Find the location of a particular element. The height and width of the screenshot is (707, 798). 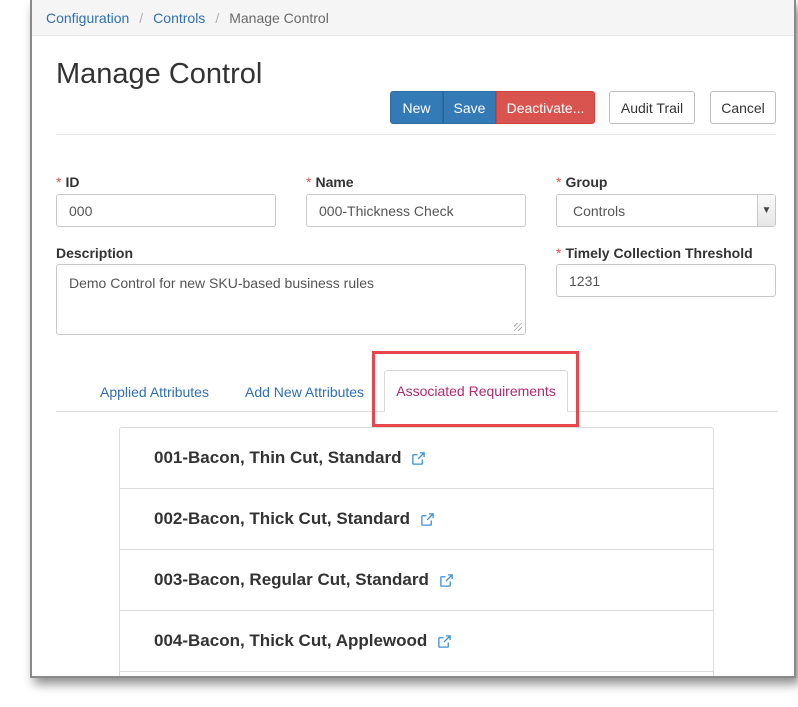

group-select: Controls ▼ is located at coordinates (666, 210).